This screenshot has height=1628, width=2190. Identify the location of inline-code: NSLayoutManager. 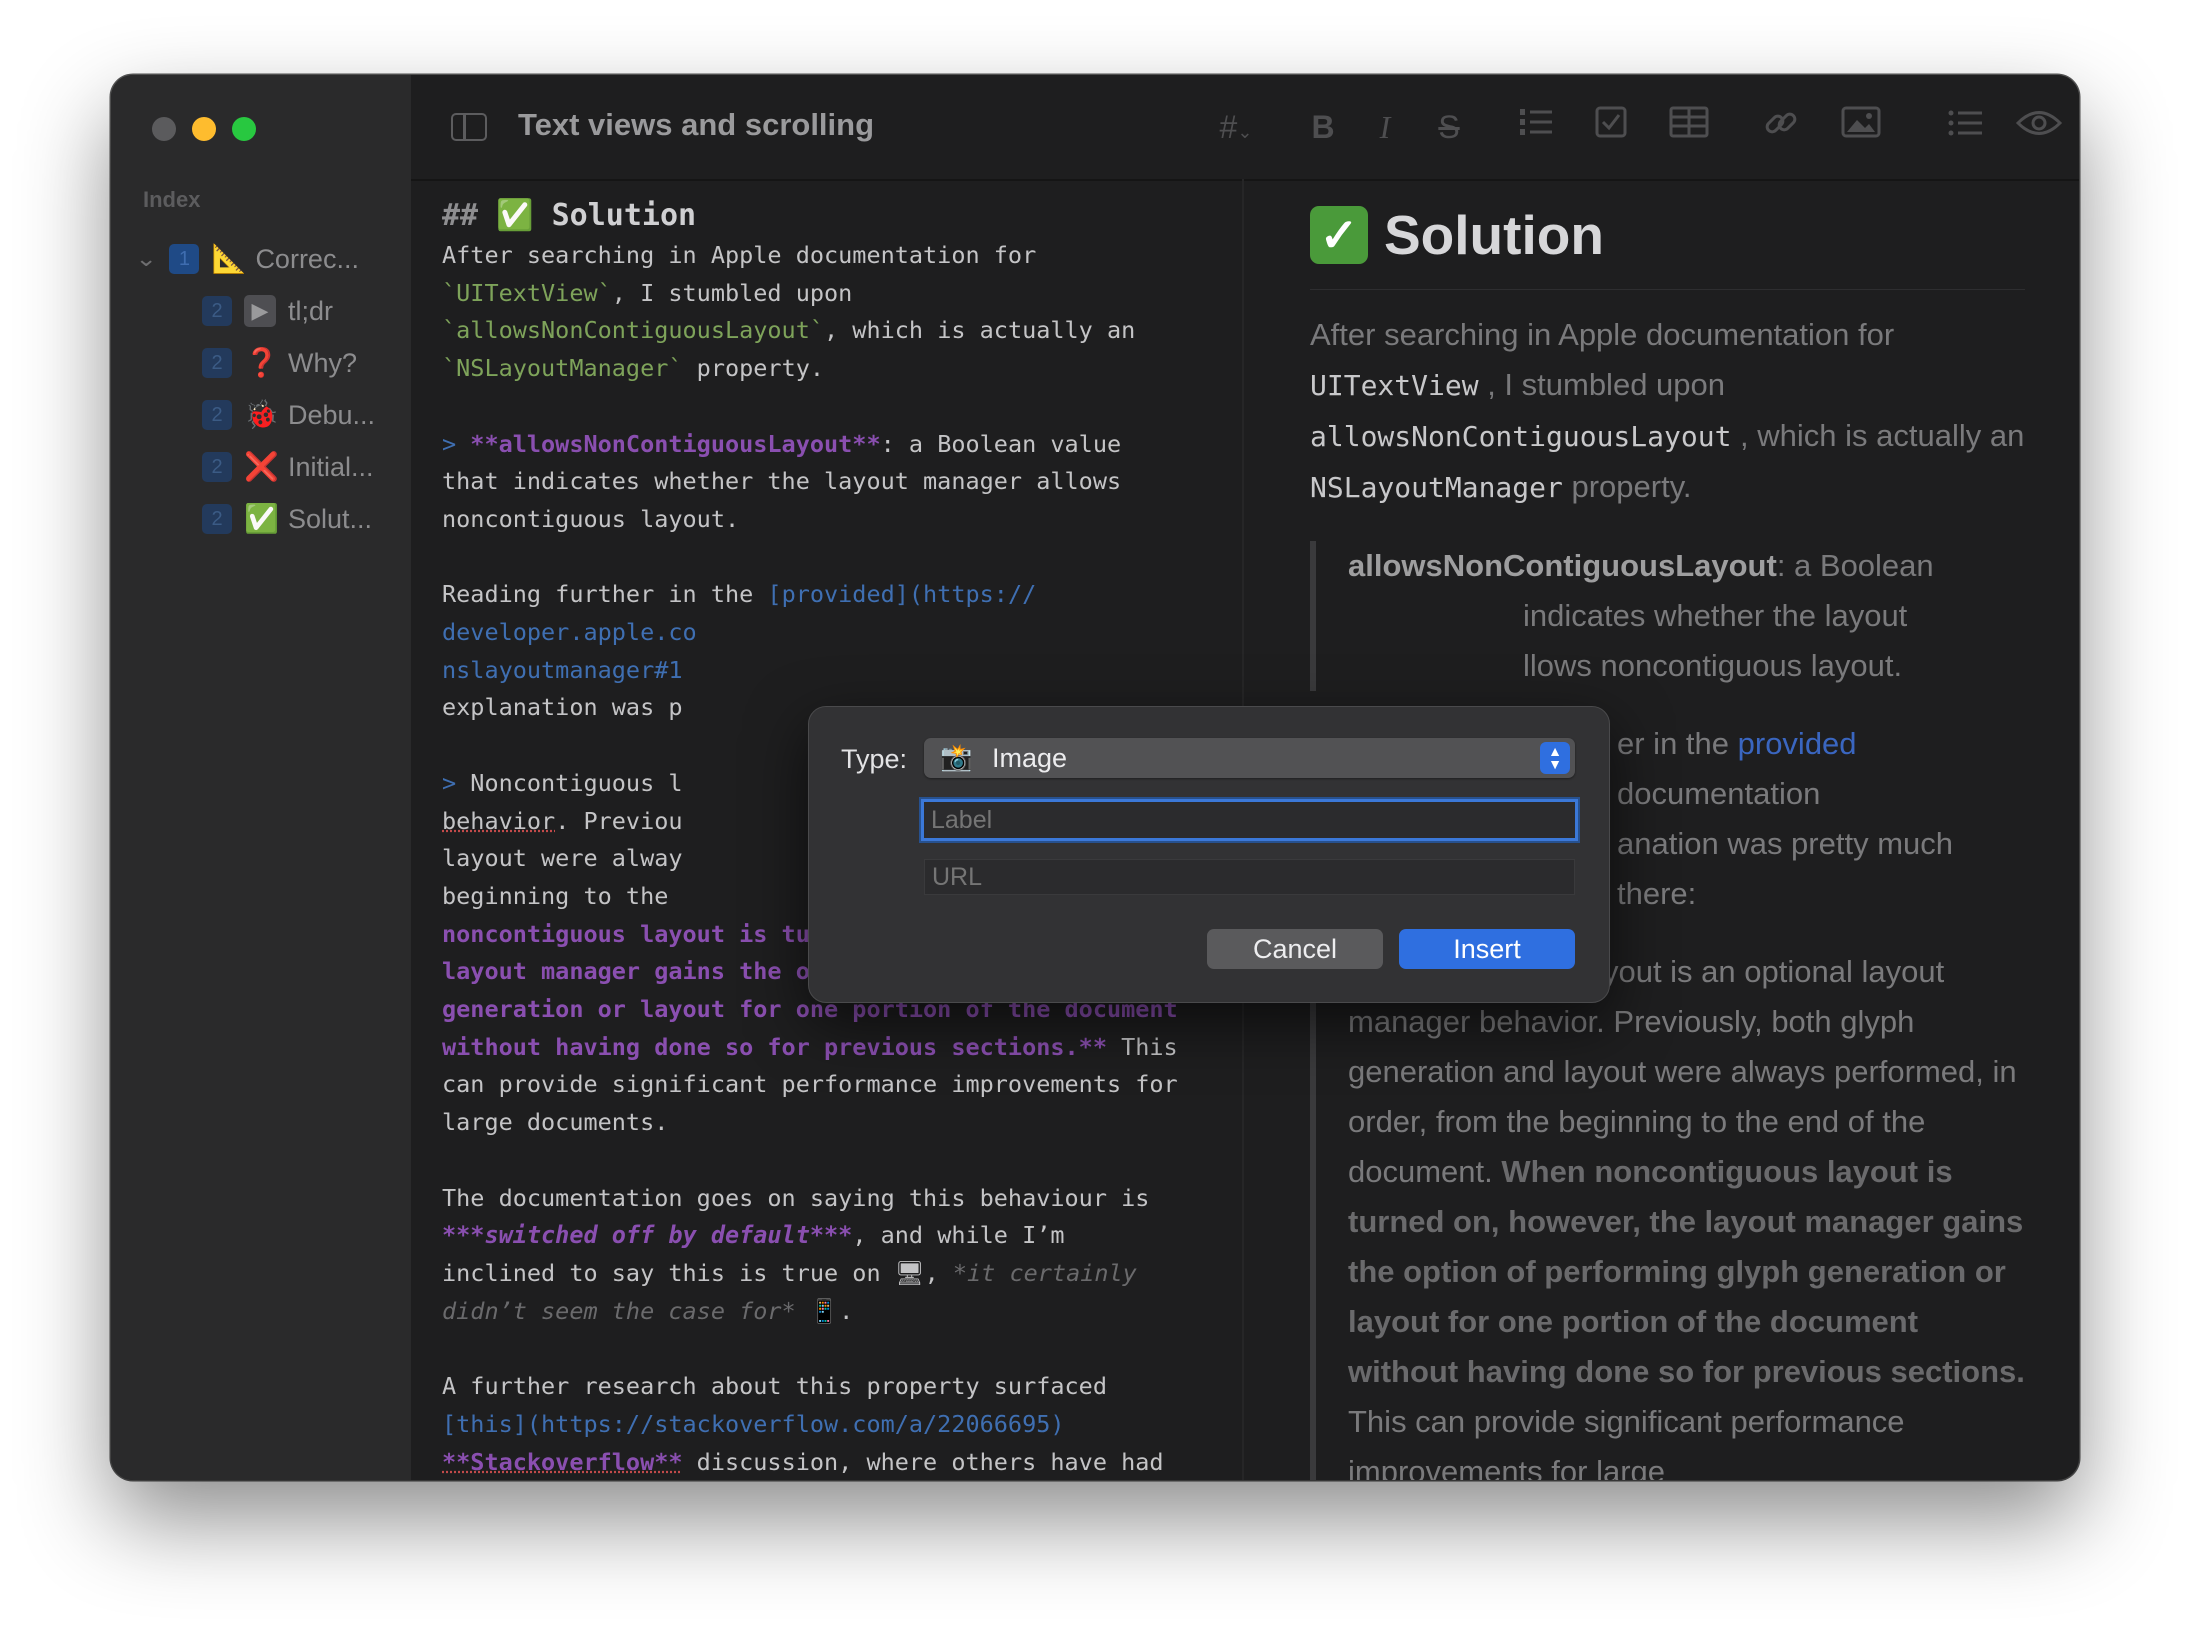
(1436, 487).